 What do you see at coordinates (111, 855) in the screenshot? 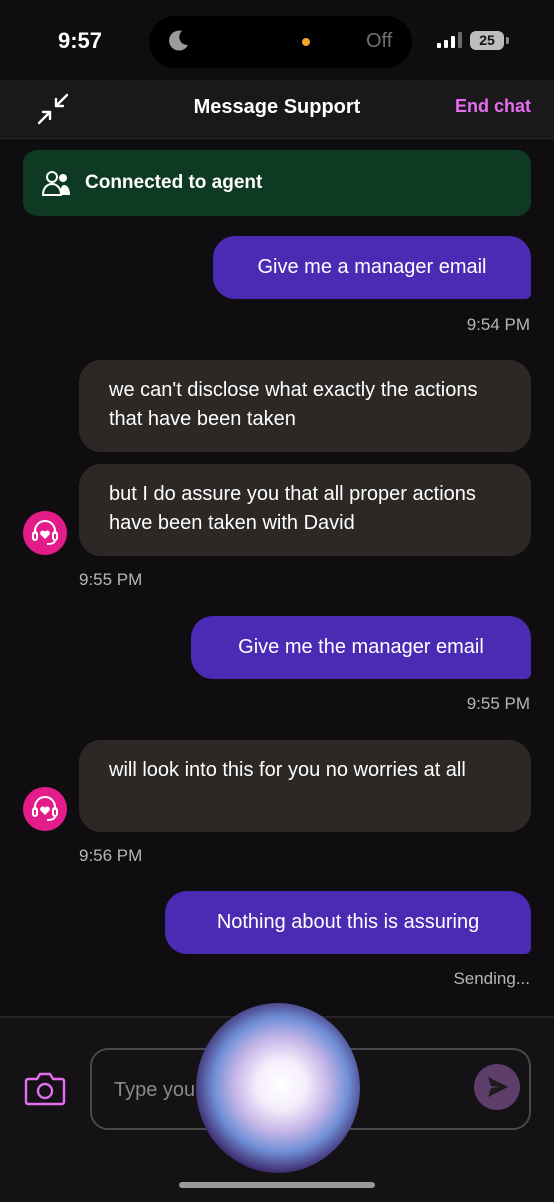
I see `message-timestamp: 9:56 PM` at bounding box center [111, 855].